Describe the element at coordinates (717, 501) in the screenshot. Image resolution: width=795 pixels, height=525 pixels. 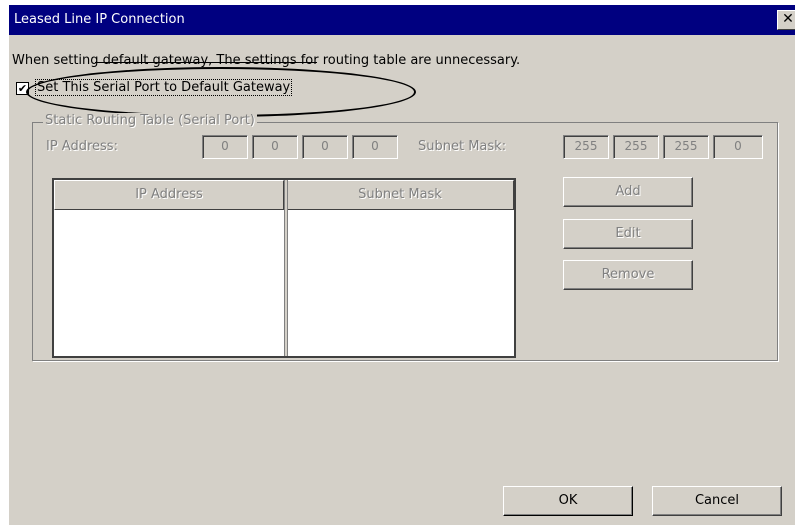
I see `cancel-button: Cancel` at that location.